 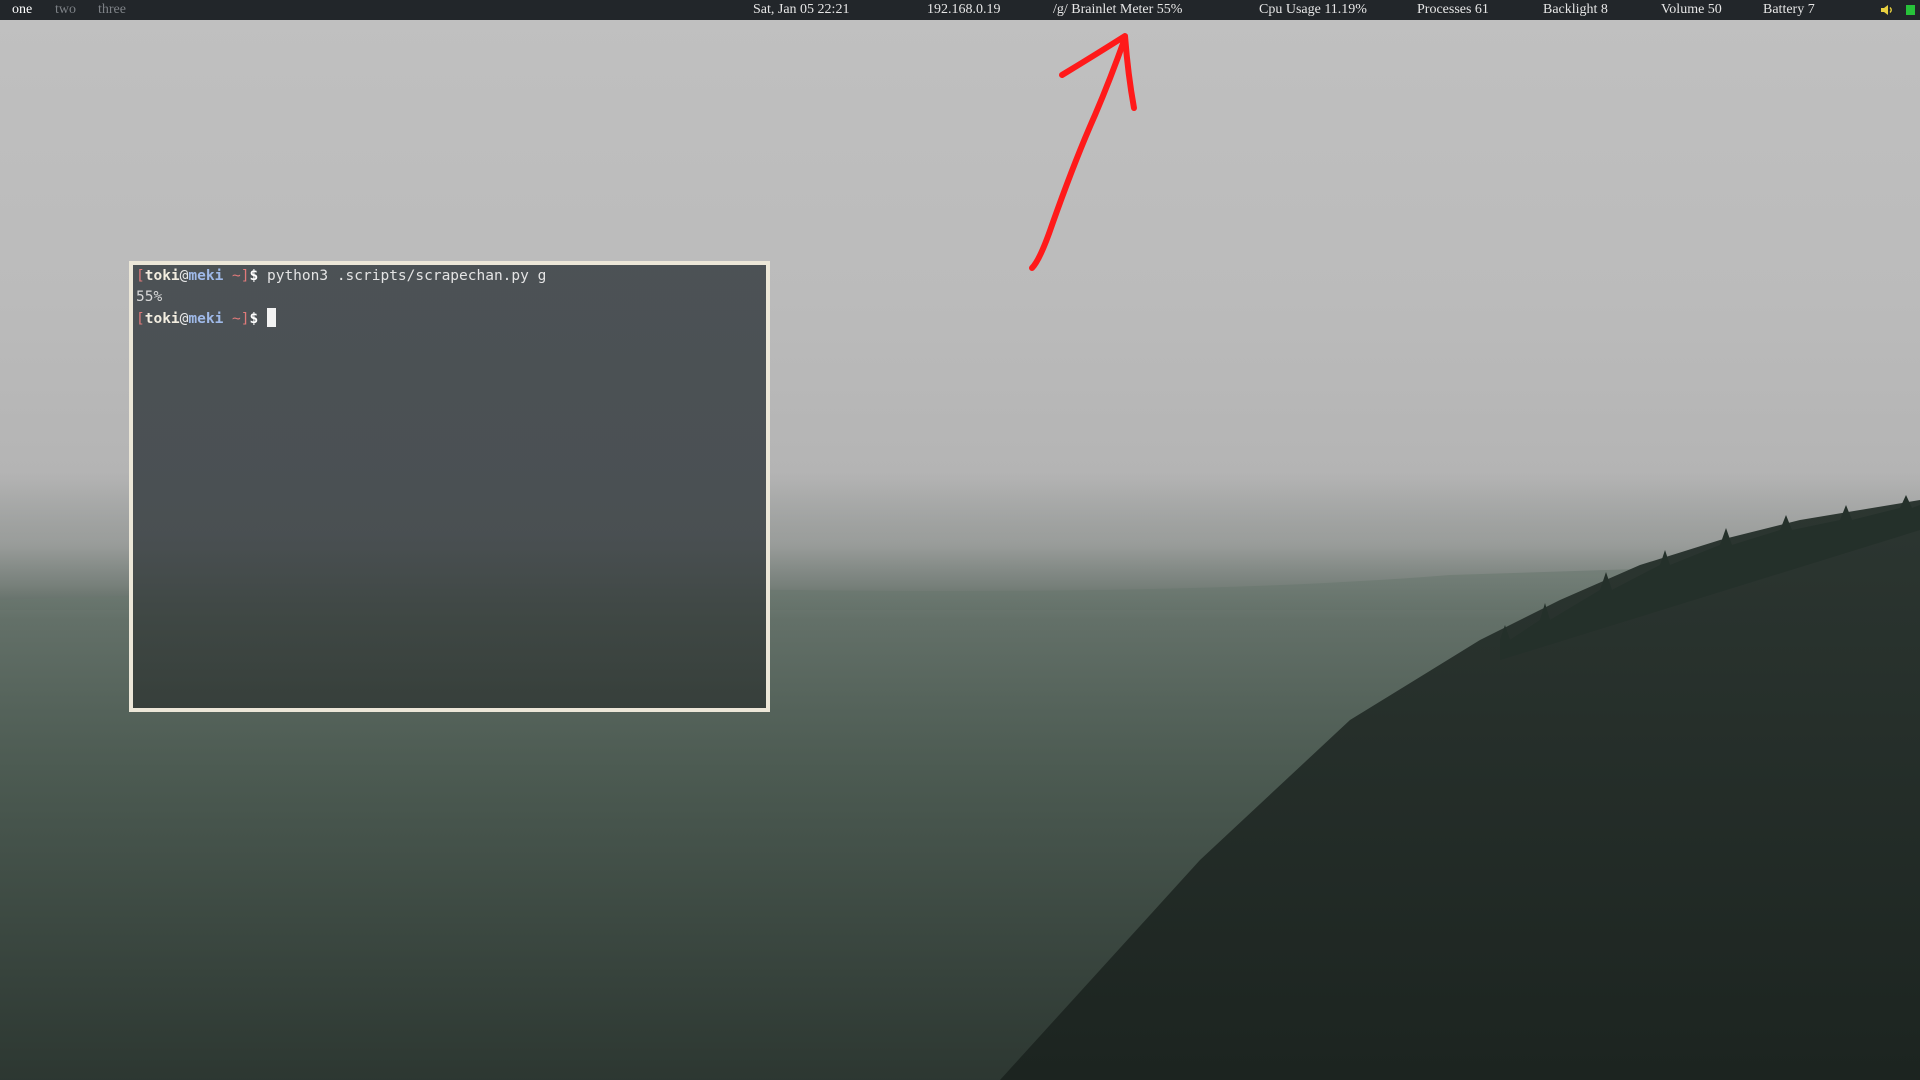 I want to click on volume-label: Volume 50, so click(x=1691, y=9).